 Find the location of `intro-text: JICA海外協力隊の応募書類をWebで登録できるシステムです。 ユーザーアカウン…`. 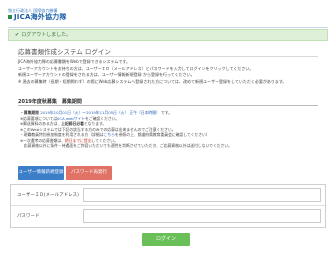

intro-text: JICA海外協力隊の応募書類をWebで登録できるシステムです。 ユーザーアカウン… is located at coordinates (168, 72).